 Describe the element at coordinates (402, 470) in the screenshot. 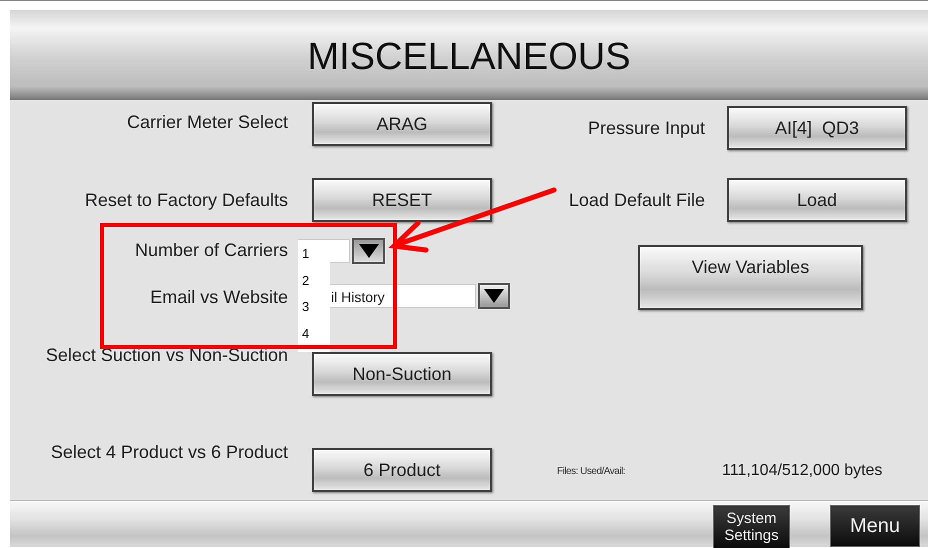

I see `setting-button: 6 Product` at that location.